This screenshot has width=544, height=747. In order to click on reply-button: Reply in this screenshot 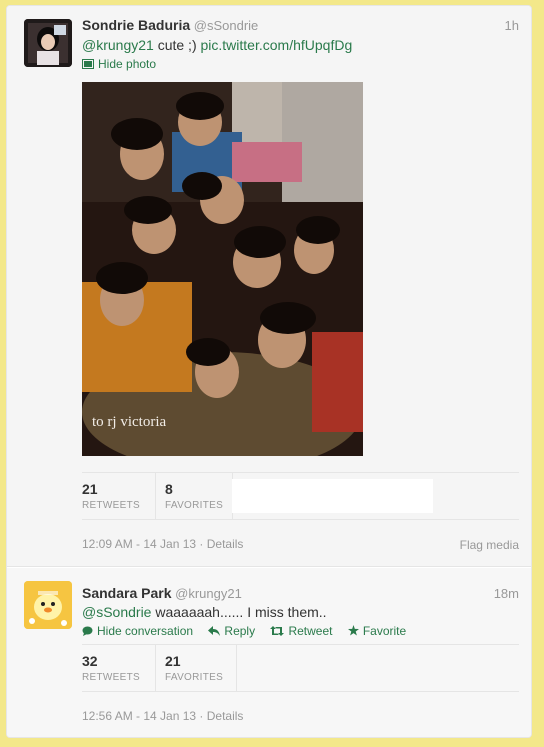, I will do `click(233, 631)`.